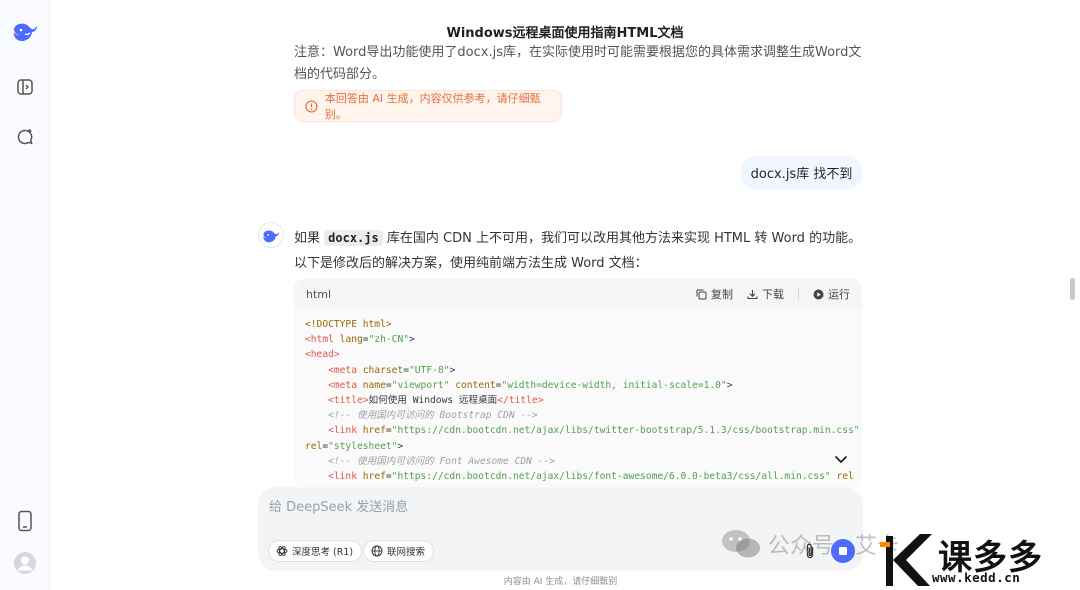  What do you see at coordinates (809, 544) in the screenshot?
I see `wechat-watermark: 公众号 · 艾卡` at bounding box center [809, 544].